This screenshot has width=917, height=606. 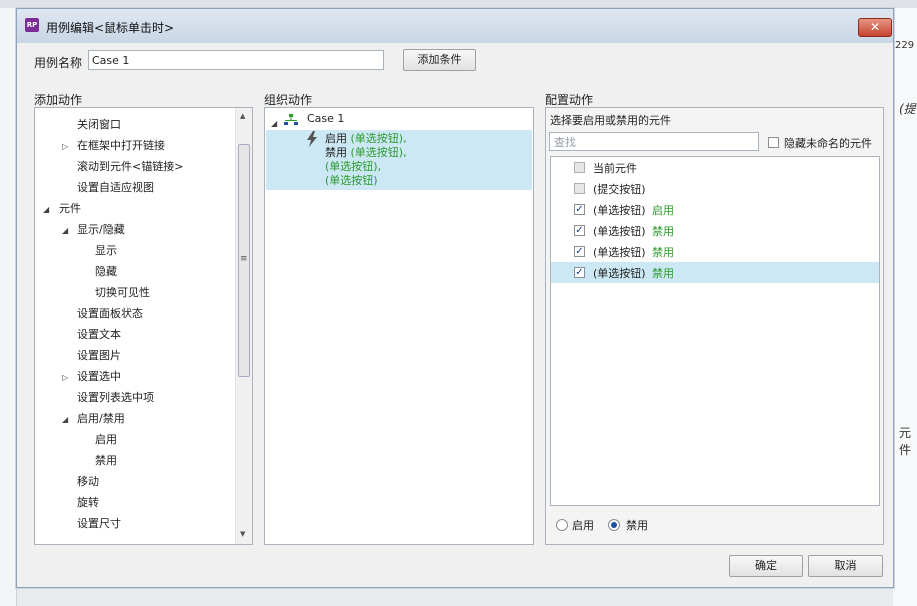 I want to click on tree-item: 切换可见性, so click(x=122, y=292).